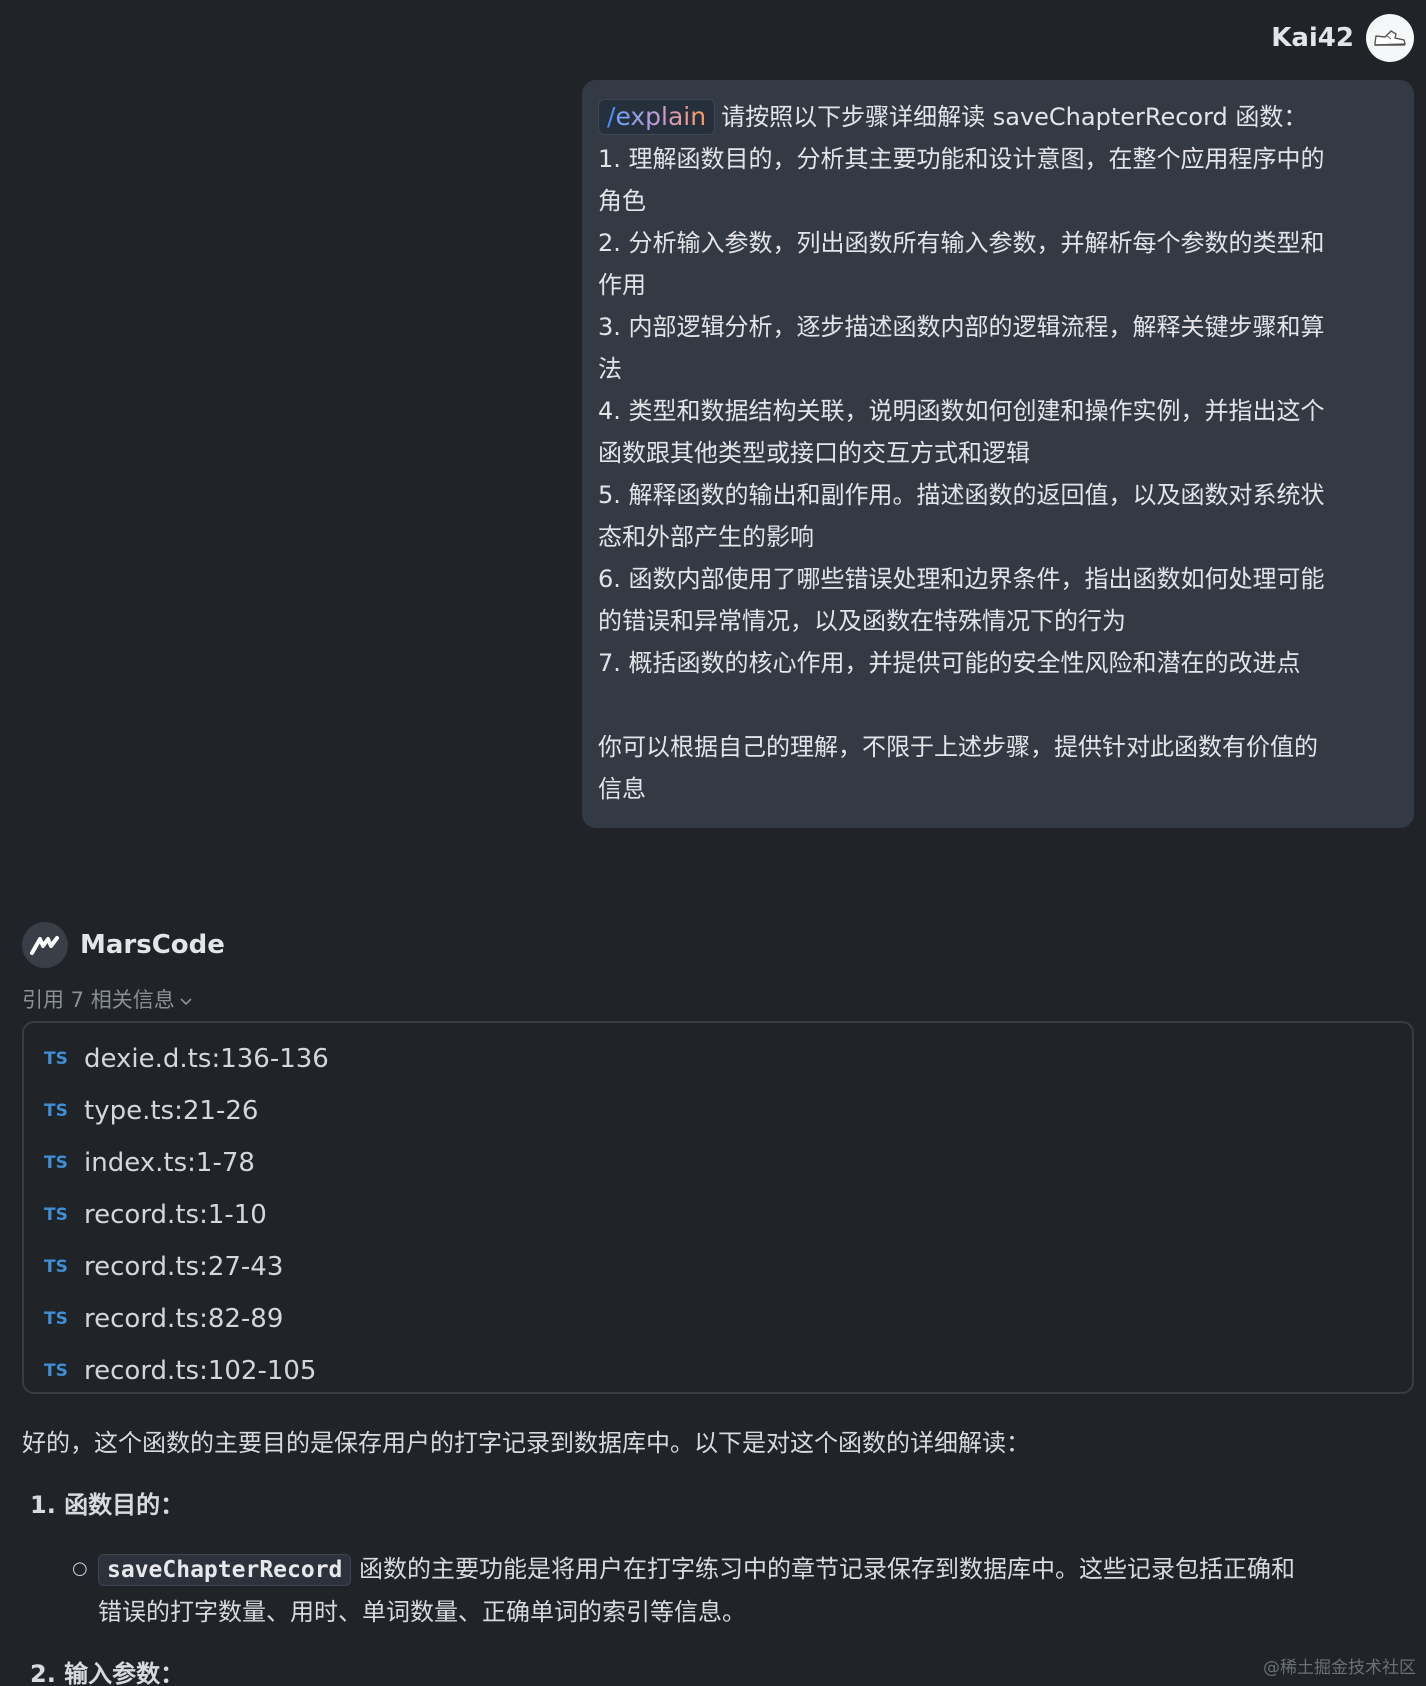 The width and height of the screenshot is (1426, 1686). I want to click on message-line: 态和外部产生的影响, so click(706, 537).